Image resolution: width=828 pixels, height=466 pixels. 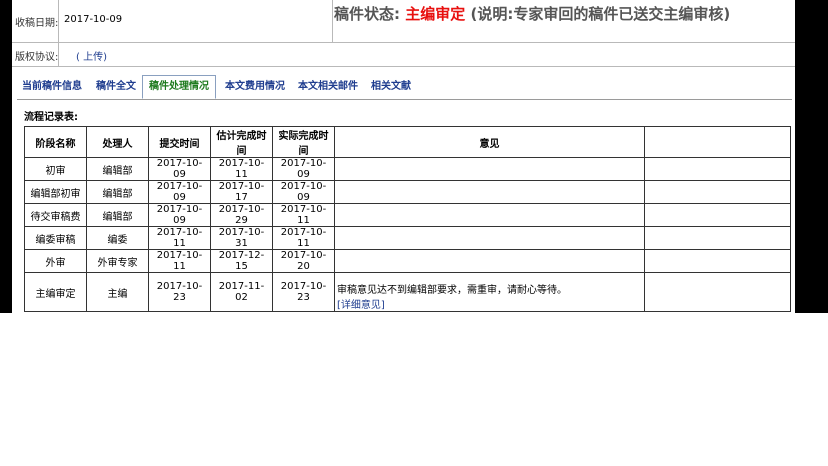 What do you see at coordinates (37, 23) in the screenshot?
I see `received-date-label: 收稿日期:` at bounding box center [37, 23].